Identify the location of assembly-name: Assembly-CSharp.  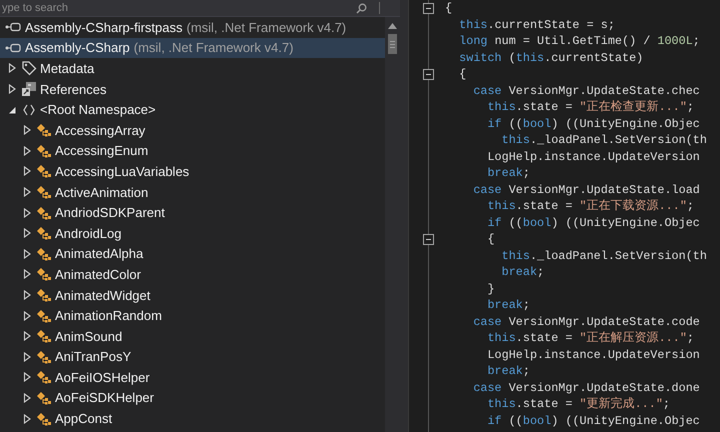
(77, 48).